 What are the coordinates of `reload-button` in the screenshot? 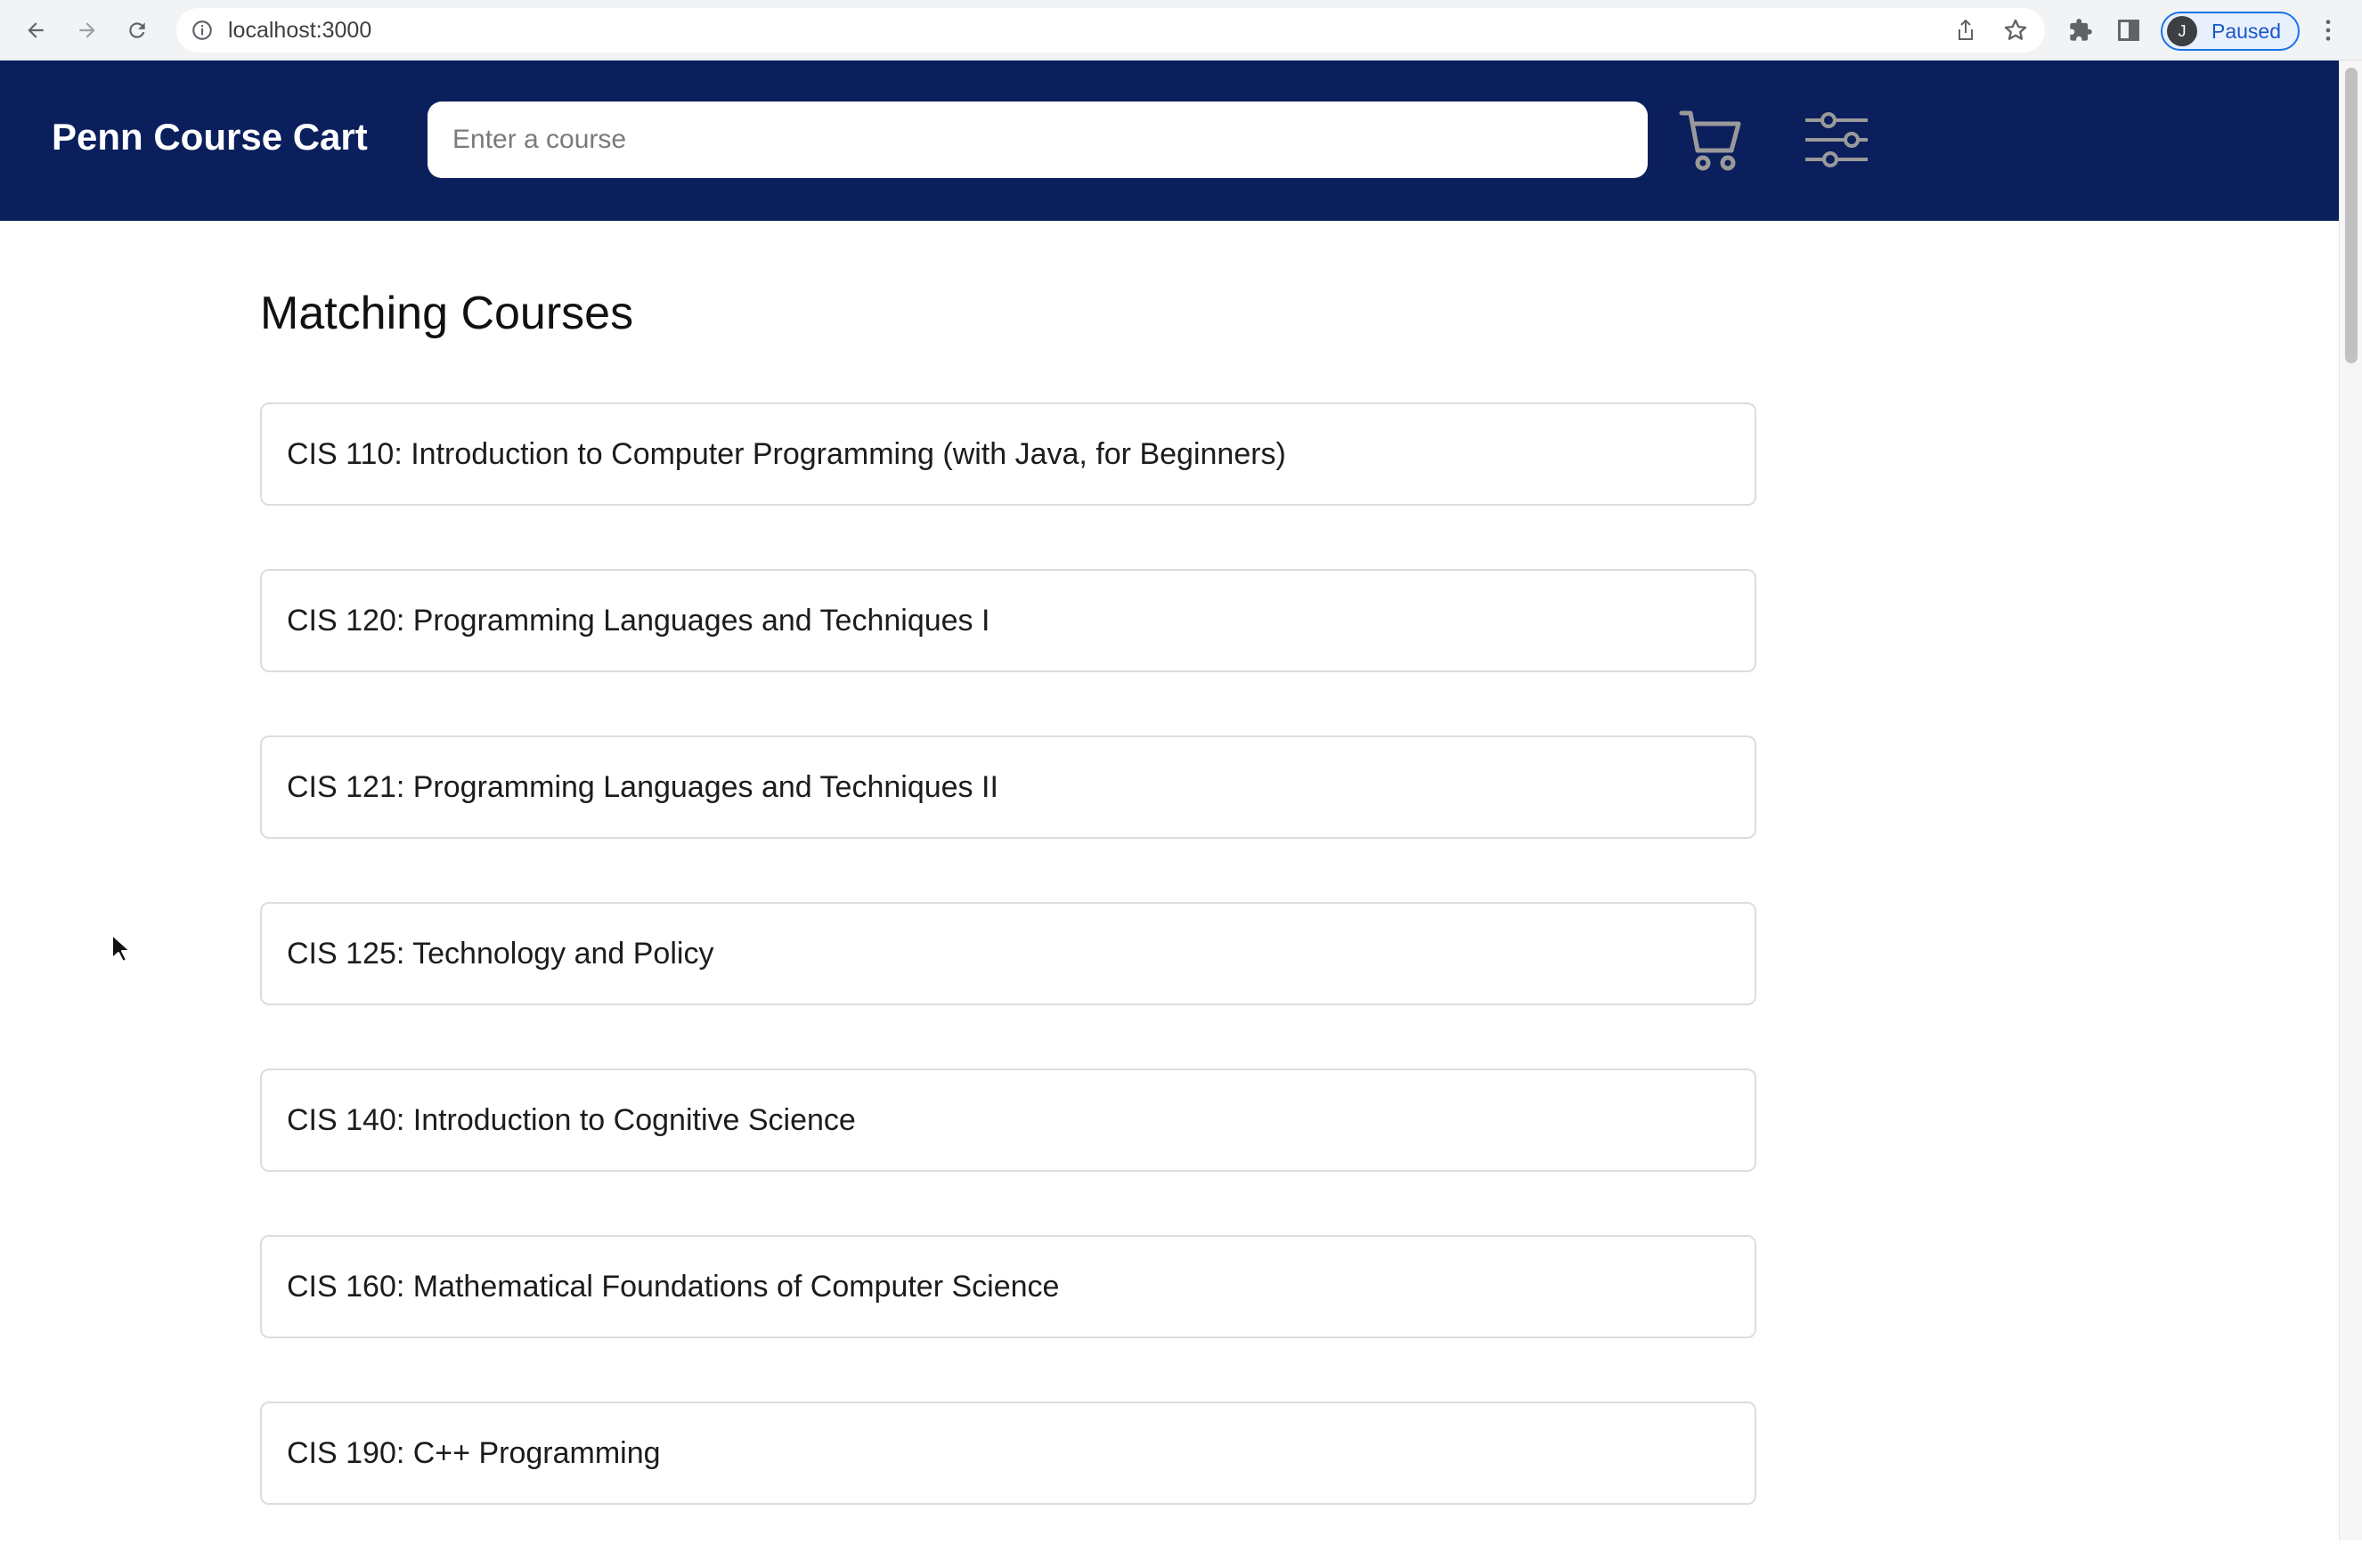 It's located at (137, 30).